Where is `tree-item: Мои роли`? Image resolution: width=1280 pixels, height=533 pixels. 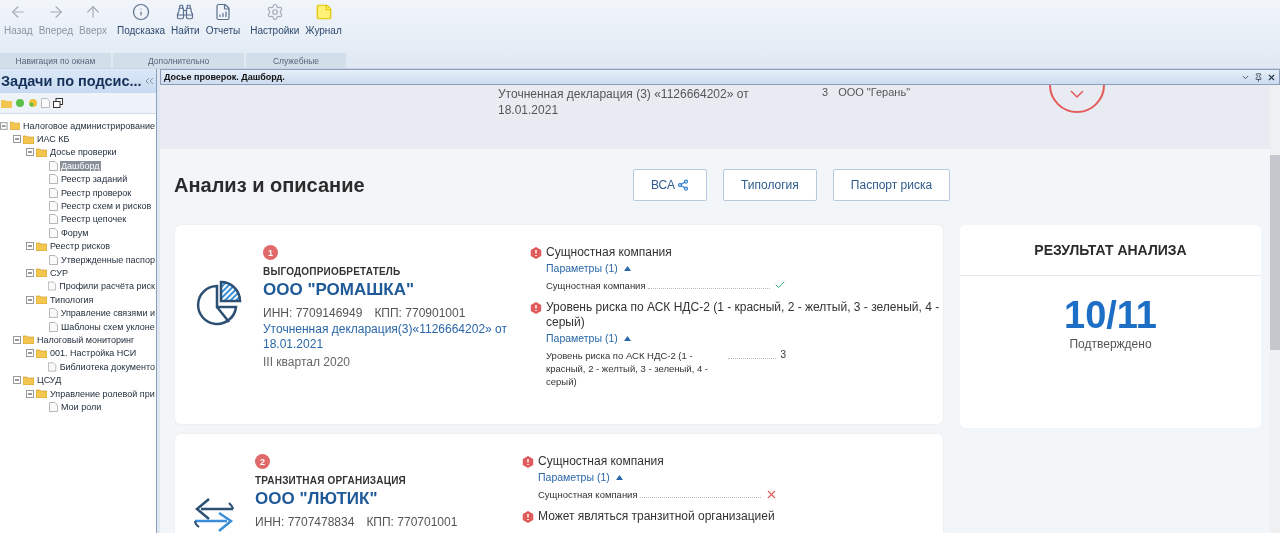 tree-item: Мои роли is located at coordinates (81, 406).